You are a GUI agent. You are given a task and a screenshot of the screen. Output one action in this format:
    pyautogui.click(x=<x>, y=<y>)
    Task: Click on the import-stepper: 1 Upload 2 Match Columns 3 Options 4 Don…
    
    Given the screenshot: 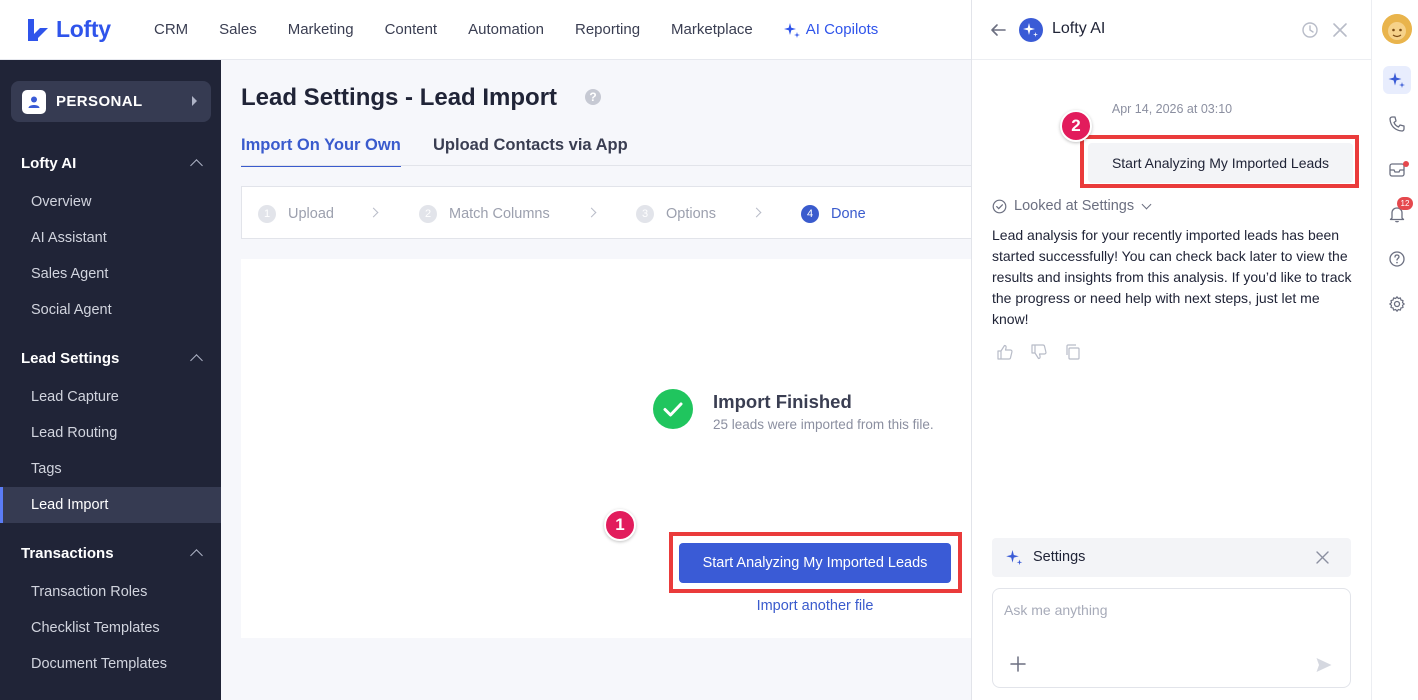 What is the action you would take?
    pyautogui.click(x=606, y=212)
    